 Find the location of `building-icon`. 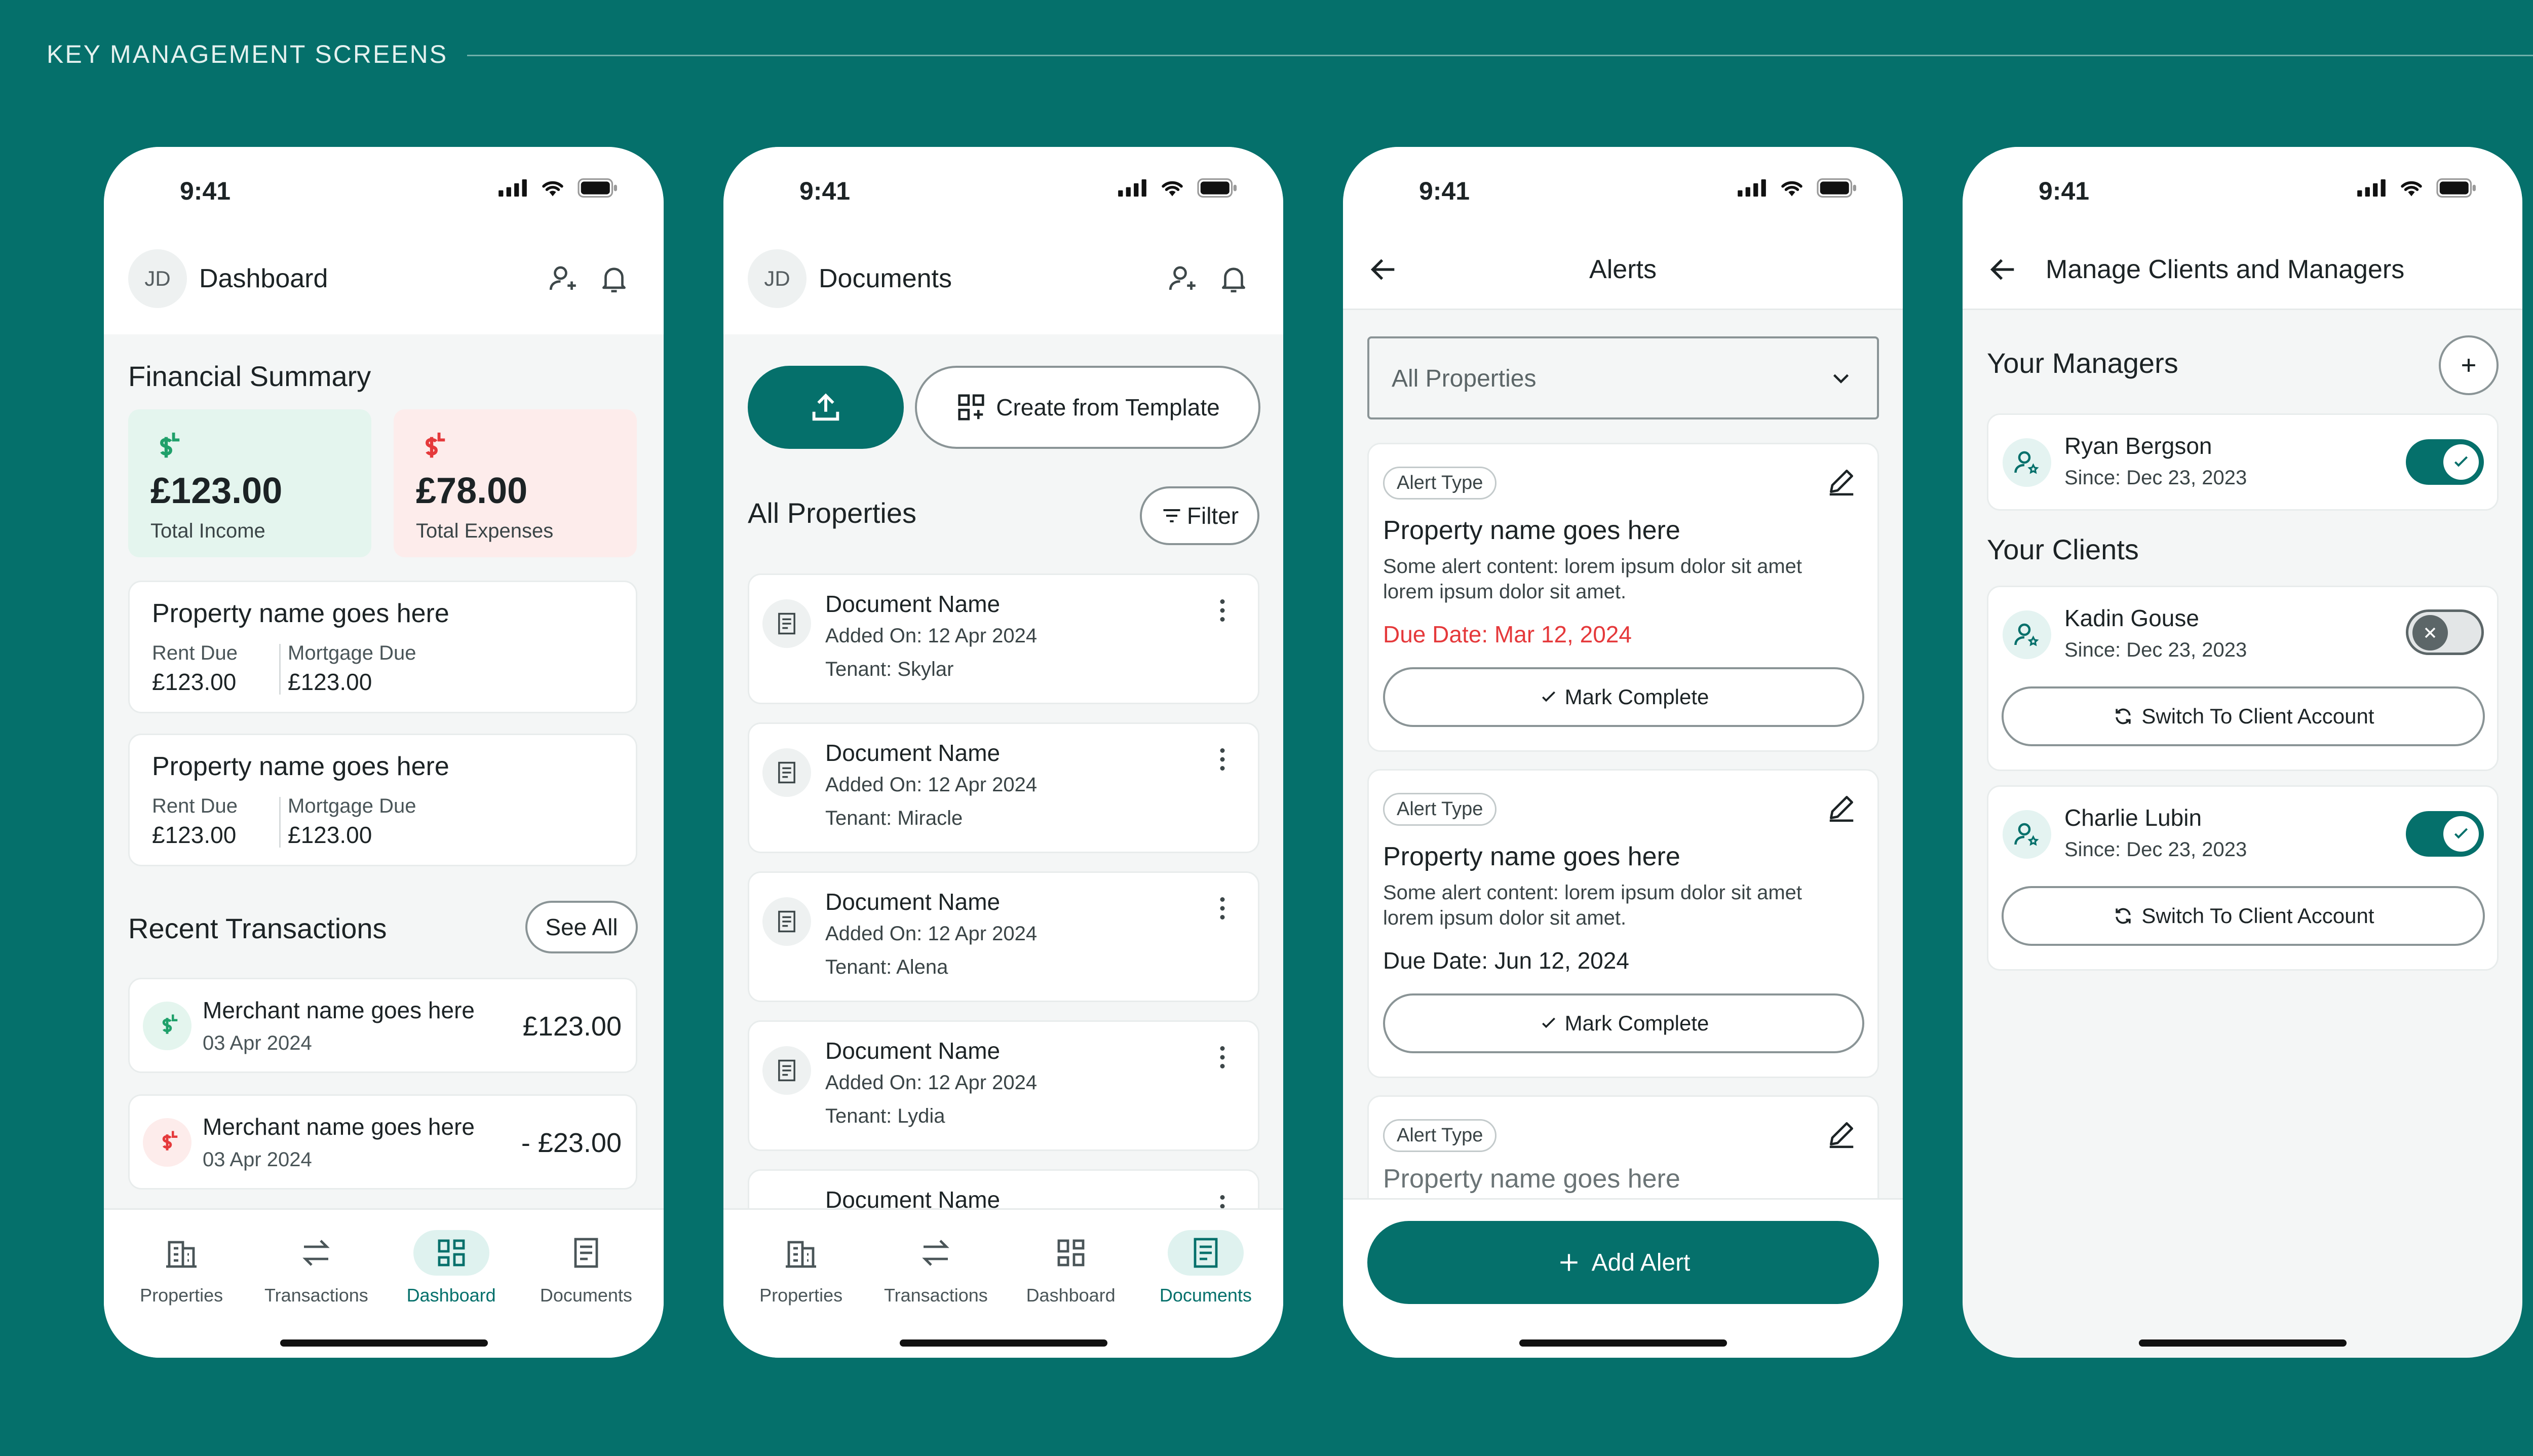

building-icon is located at coordinates (801, 1253).